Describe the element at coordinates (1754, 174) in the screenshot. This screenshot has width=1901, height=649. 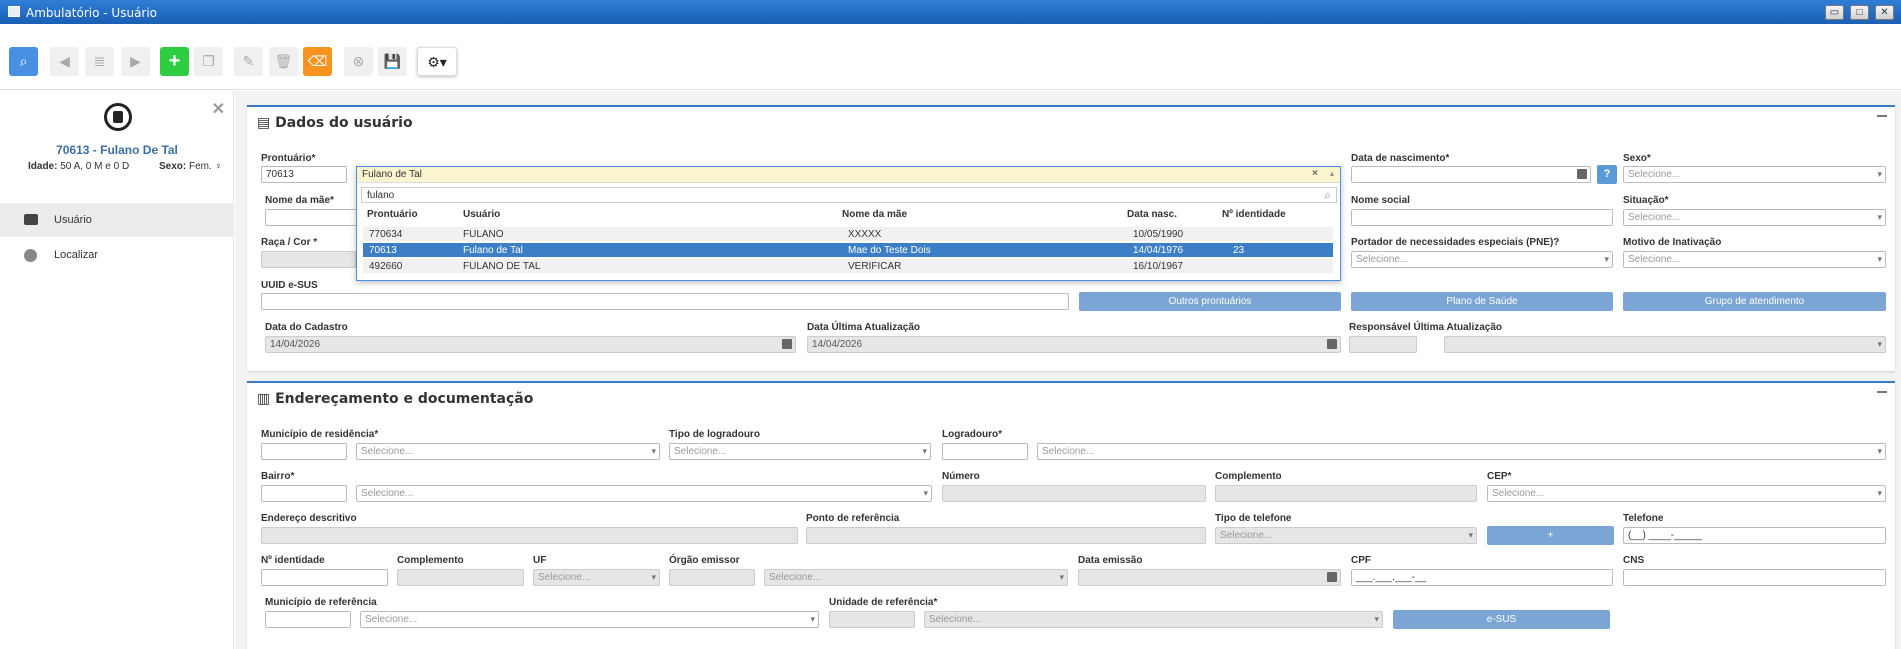
I see `sexo-select: Selecione... ▾` at that location.